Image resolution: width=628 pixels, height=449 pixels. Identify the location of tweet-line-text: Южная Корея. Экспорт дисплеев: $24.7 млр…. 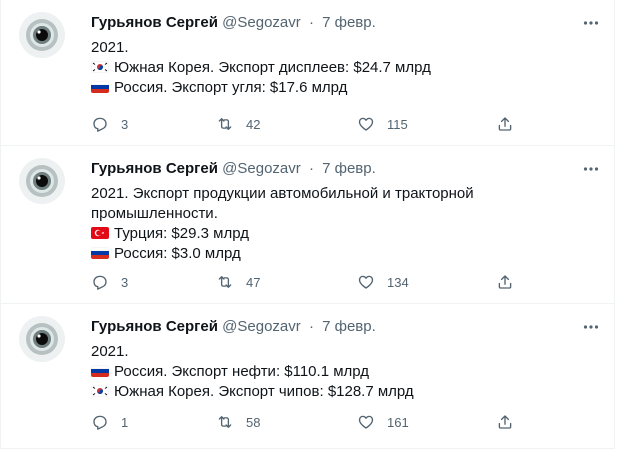
(272, 67).